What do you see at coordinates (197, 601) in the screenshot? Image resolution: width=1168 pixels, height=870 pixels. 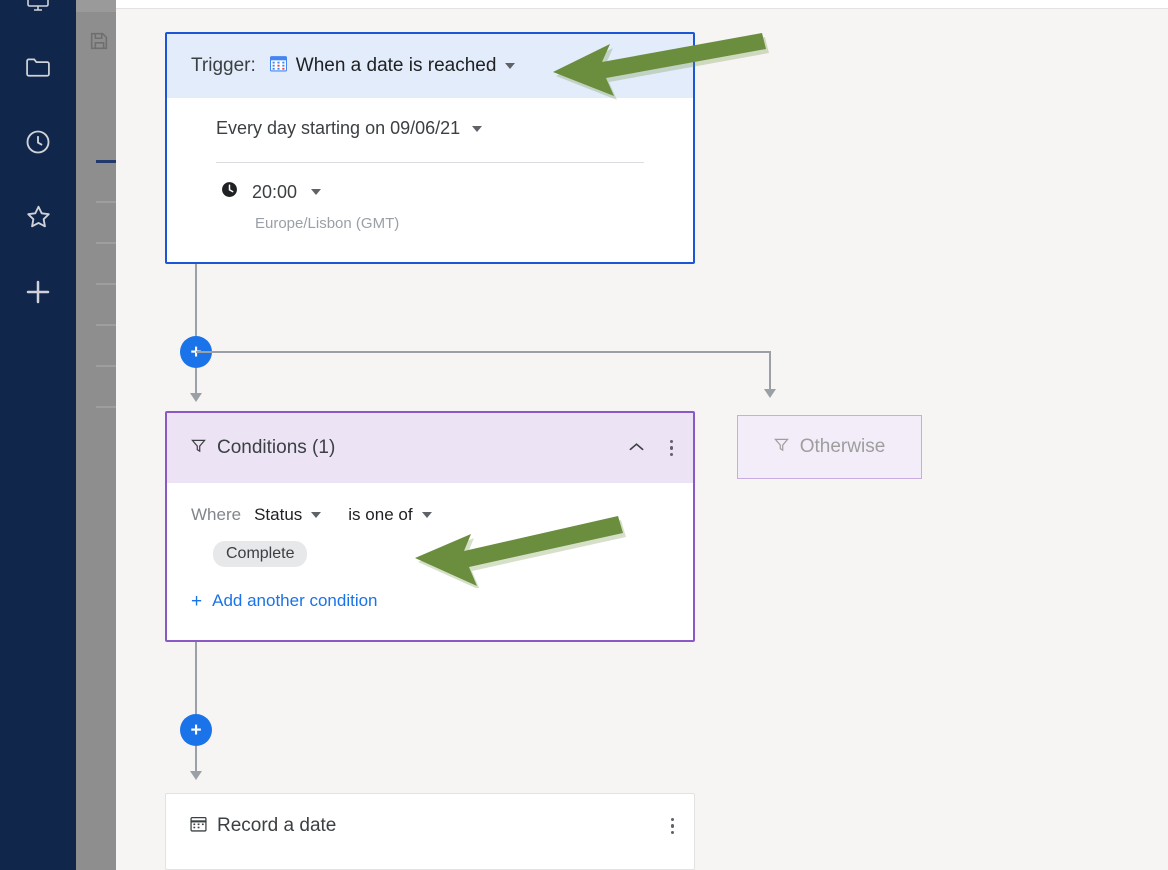 I see `plus-icon: +` at bounding box center [197, 601].